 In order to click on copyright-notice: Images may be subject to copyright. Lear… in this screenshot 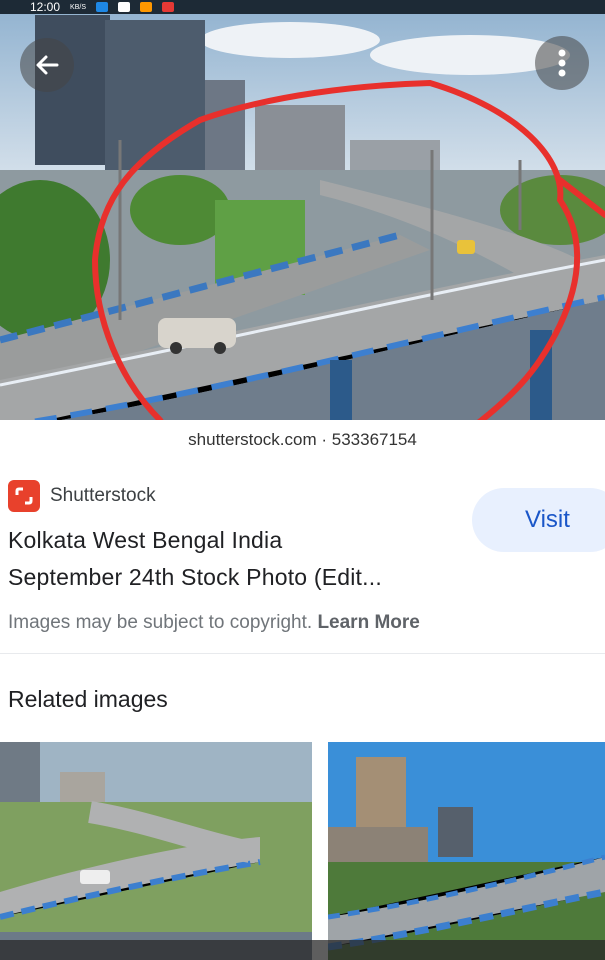, I will do `click(214, 623)`.